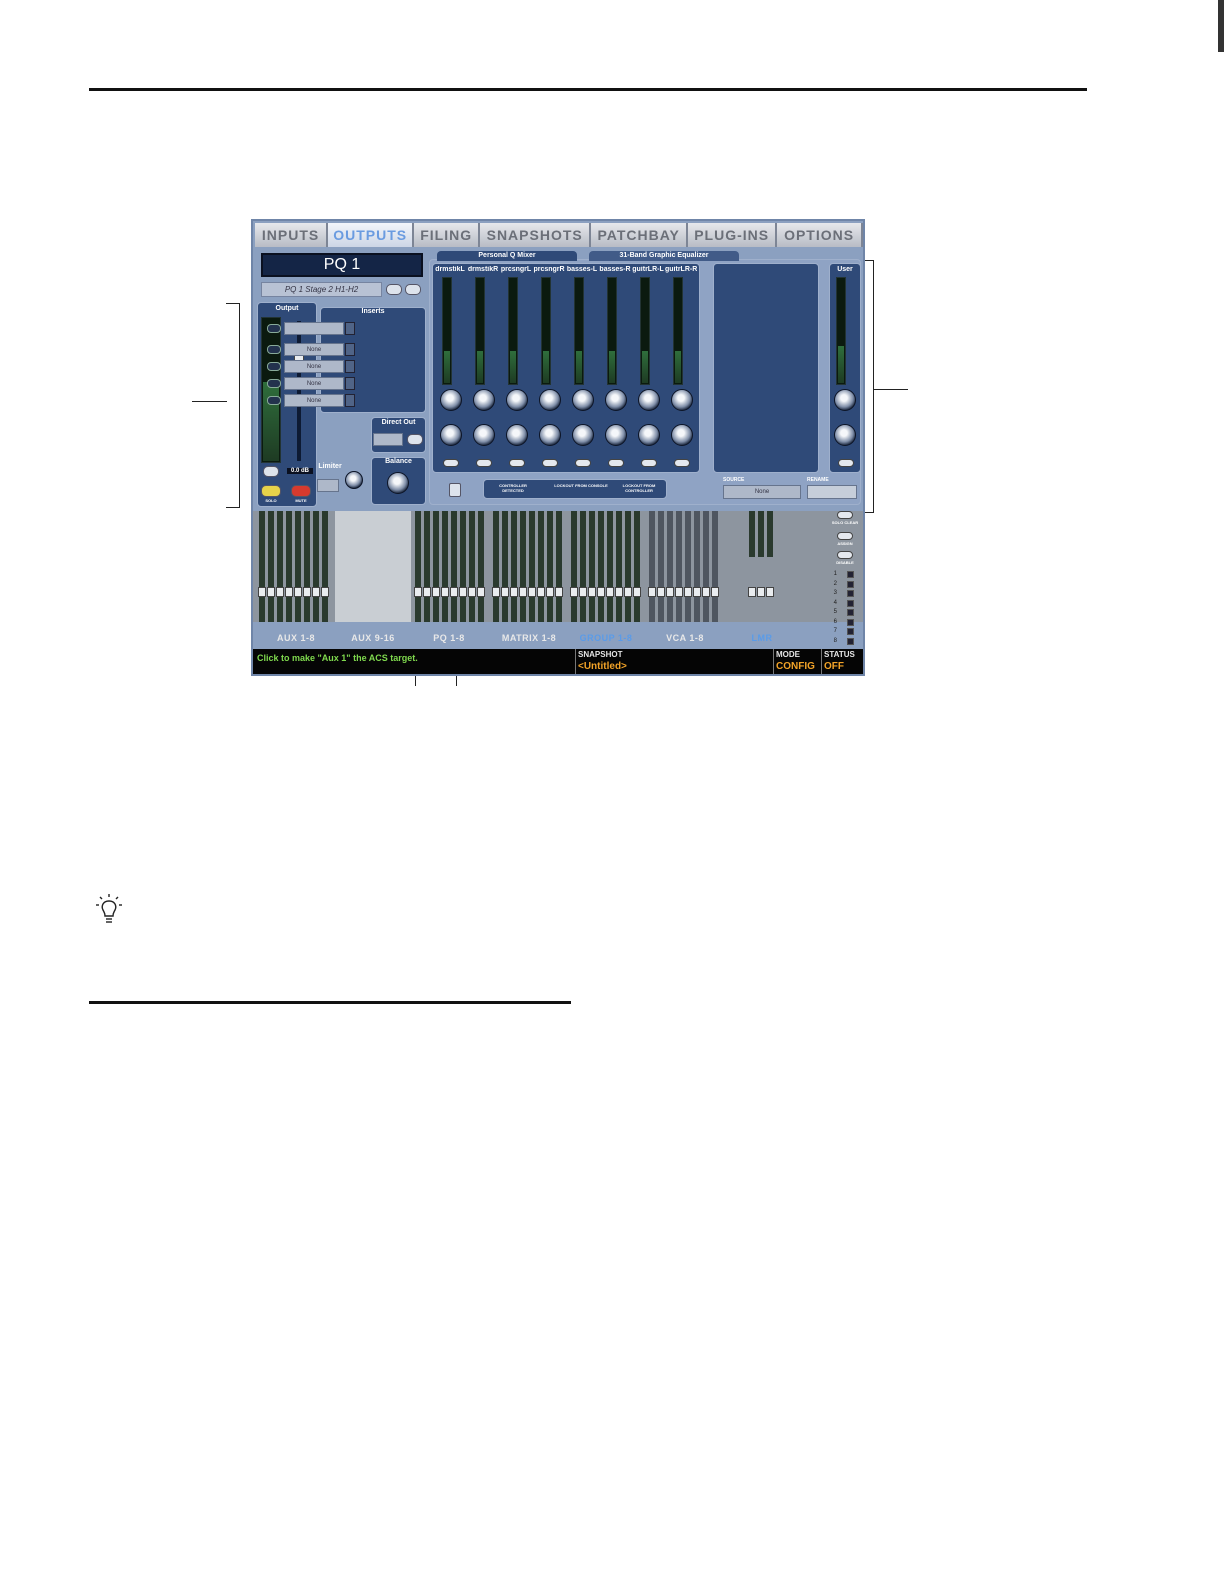 This screenshot has width=1224, height=1584. What do you see at coordinates (455, 490) in the screenshot?
I see `scroll-down-button` at bounding box center [455, 490].